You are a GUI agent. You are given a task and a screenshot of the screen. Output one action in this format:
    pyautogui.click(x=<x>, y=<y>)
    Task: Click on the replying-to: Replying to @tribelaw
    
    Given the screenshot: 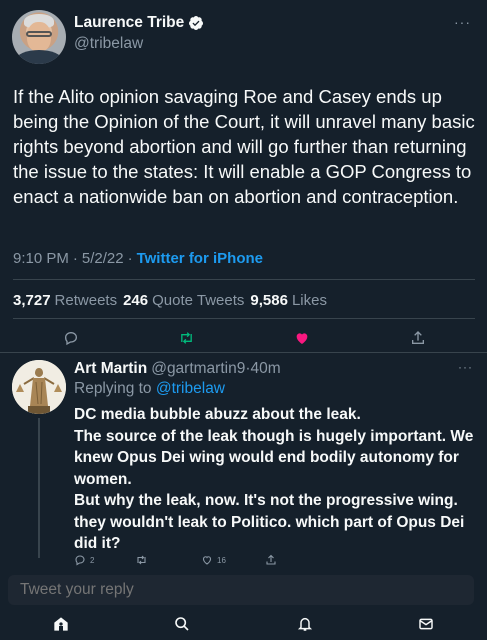 What is the action you would take?
    pyautogui.click(x=149, y=389)
    